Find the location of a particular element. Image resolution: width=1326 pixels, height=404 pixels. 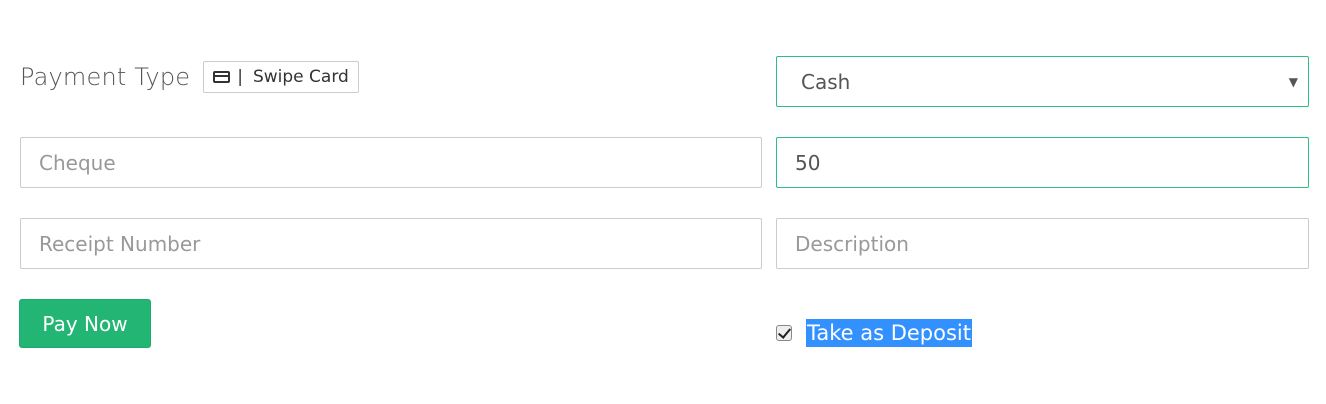

deposit-checkbox is located at coordinates (784, 333).